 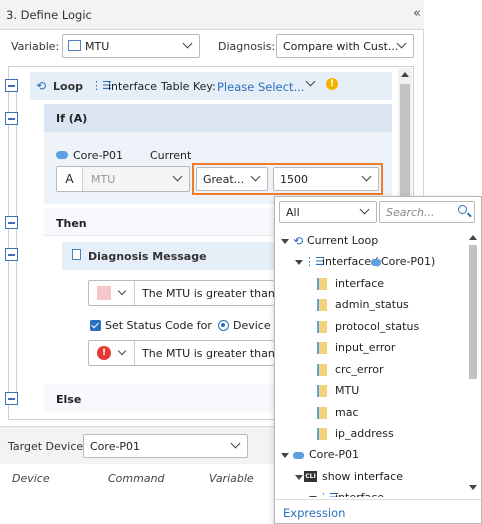 I want to click on set-status-checkbox, so click(x=95, y=325).